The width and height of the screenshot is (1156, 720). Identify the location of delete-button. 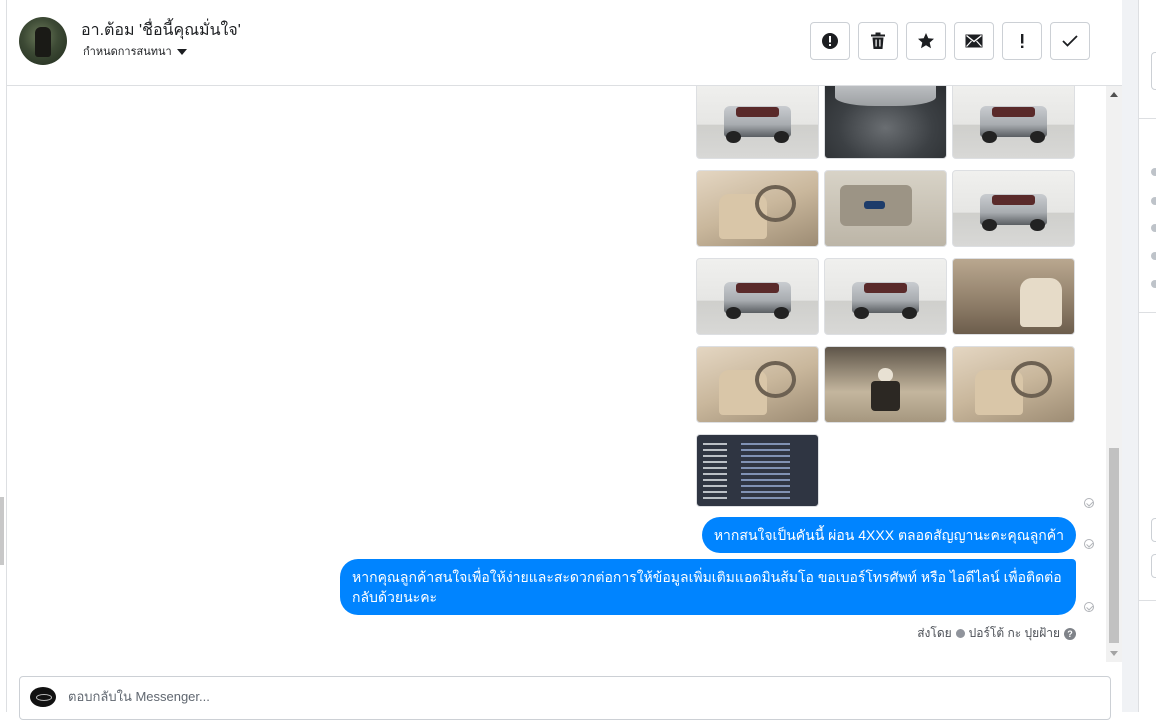
(878, 41).